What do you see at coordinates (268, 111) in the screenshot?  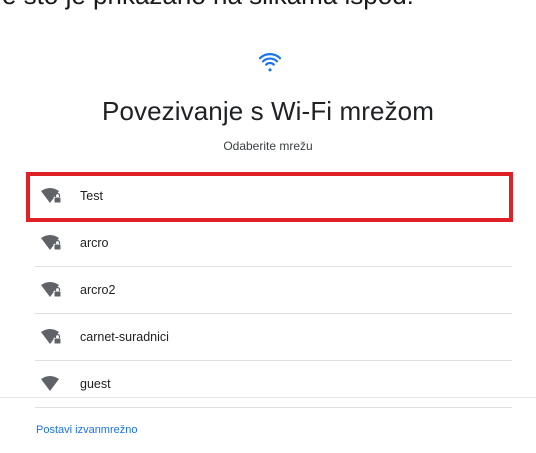 I see `page-title: Povezivanje s Wi-Fi mrežom` at bounding box center [268, 111].